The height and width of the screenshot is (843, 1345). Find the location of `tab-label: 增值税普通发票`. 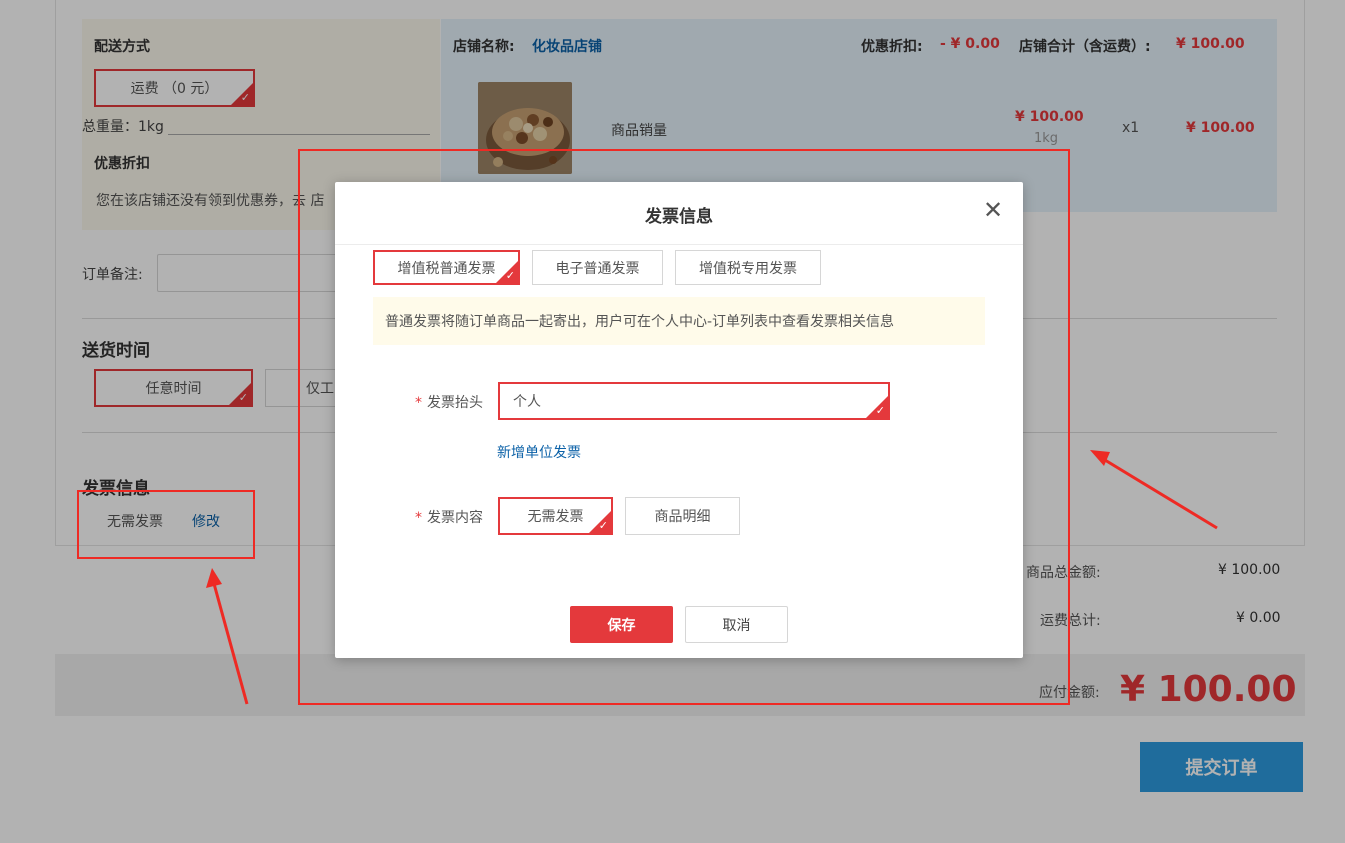

tab-label: 增值税普通发票 is located at coordinates (446, 268).